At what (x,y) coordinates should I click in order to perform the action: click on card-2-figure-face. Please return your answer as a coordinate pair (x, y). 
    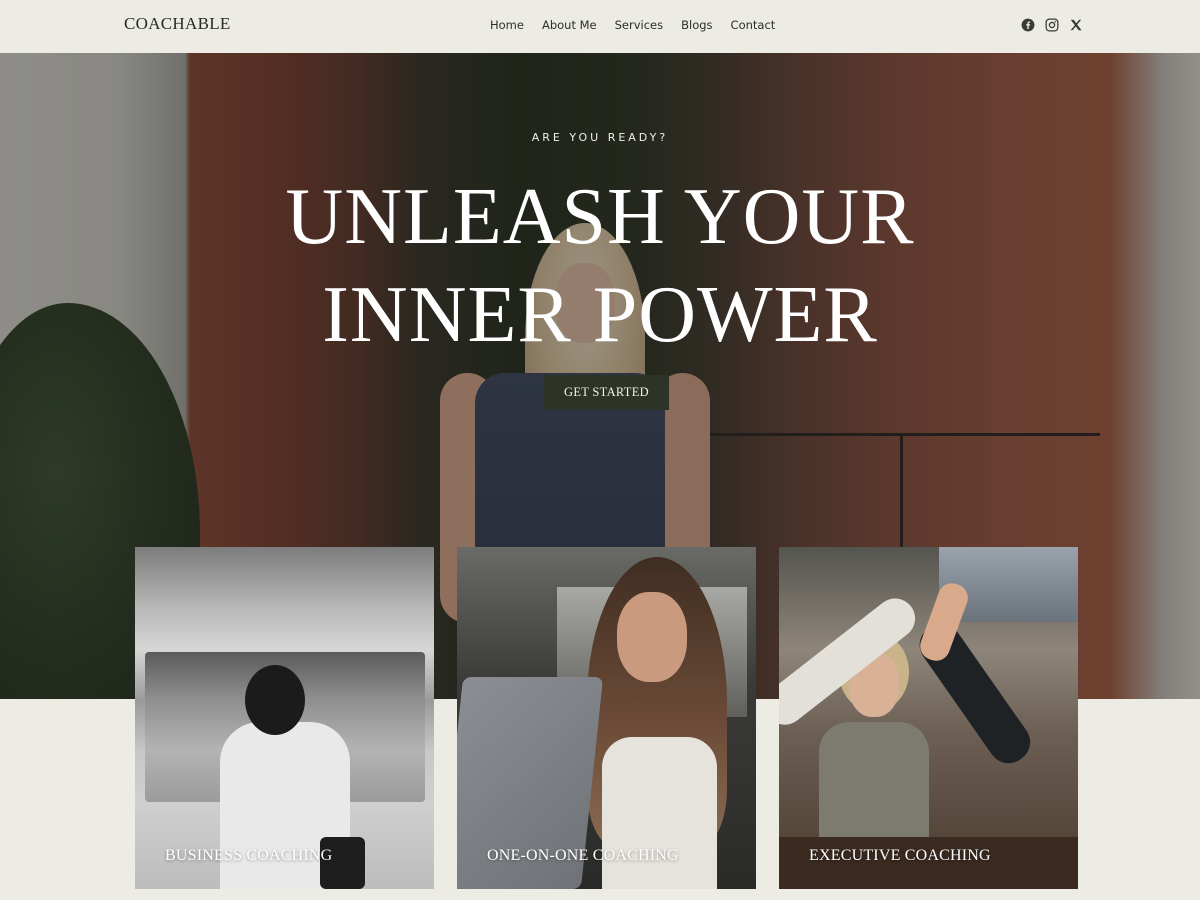
    Looking at the image, I should click on (652, 637).